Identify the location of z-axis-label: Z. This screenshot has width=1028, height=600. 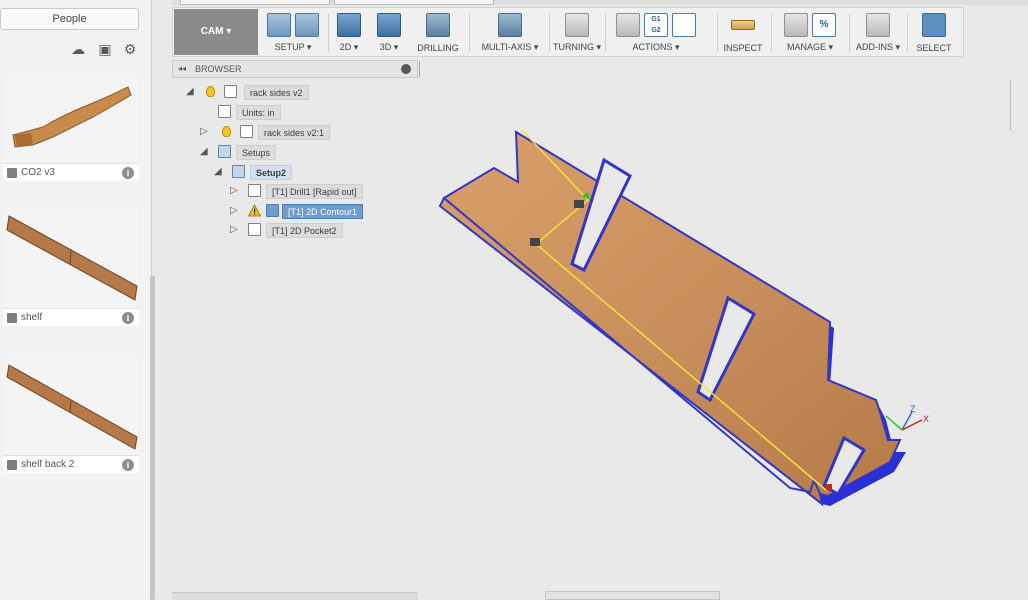
(913, 409).